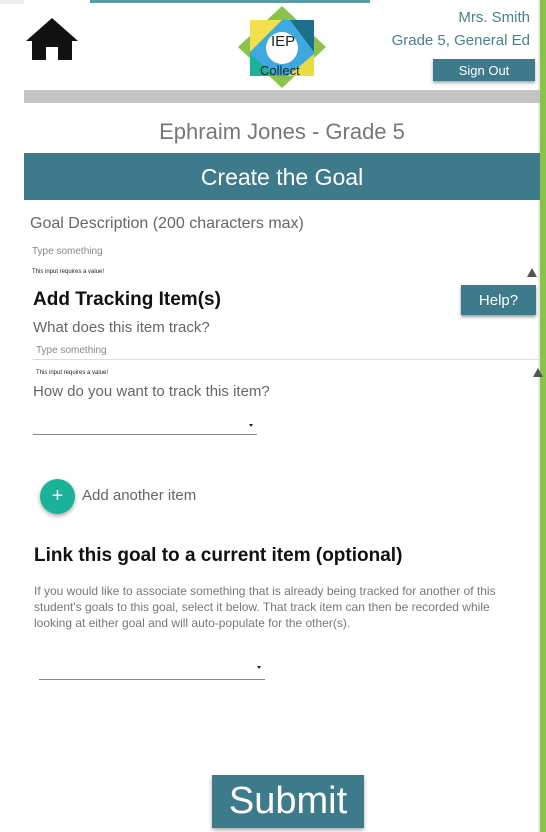  Describe the element at coordinates (71, 350) in the screenshot. I see `track-what-input: Type something` at that location.